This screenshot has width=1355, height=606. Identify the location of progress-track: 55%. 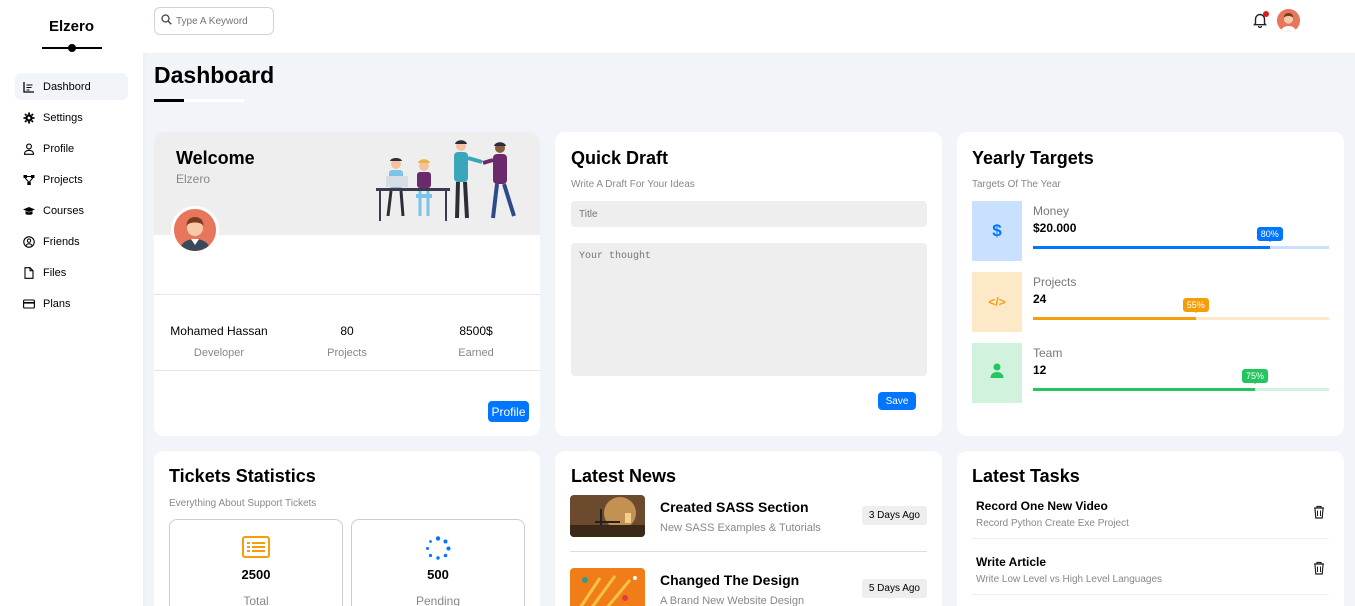
(1181, 309).